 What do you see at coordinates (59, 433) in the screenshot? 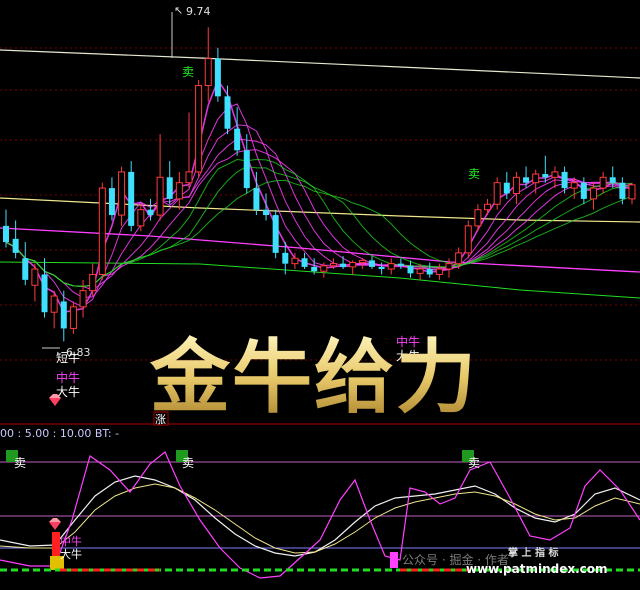
I see `indicator-params: 00 : 5.00 : 10.00 BT: -` at bounding box center [59, 433].